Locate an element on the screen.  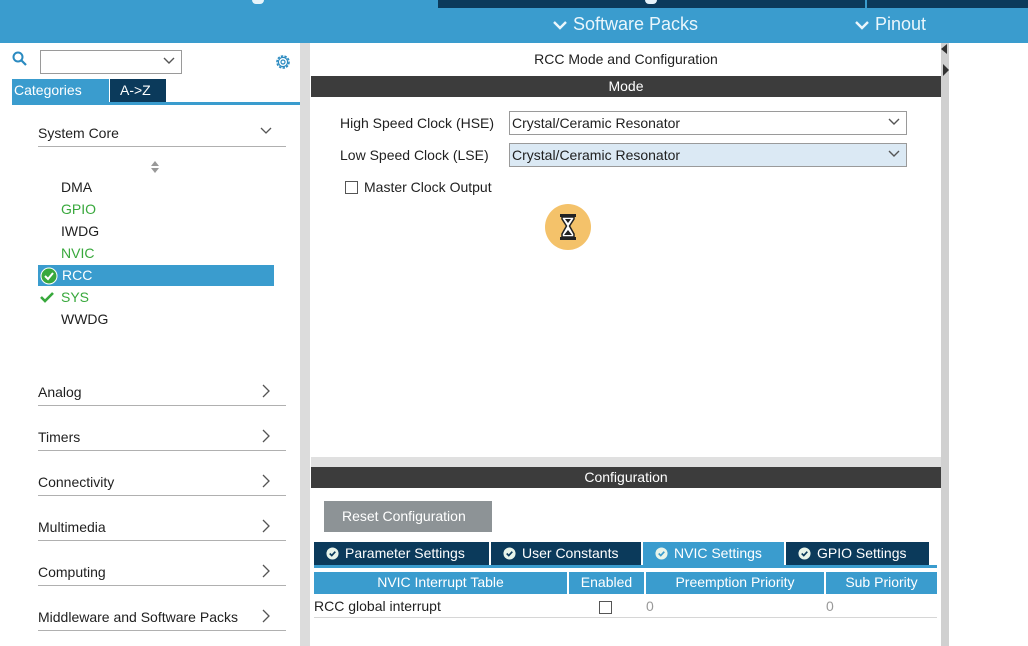
lse-value: Crystal/Ceramic Resonator is located at coordinates (596, 155).